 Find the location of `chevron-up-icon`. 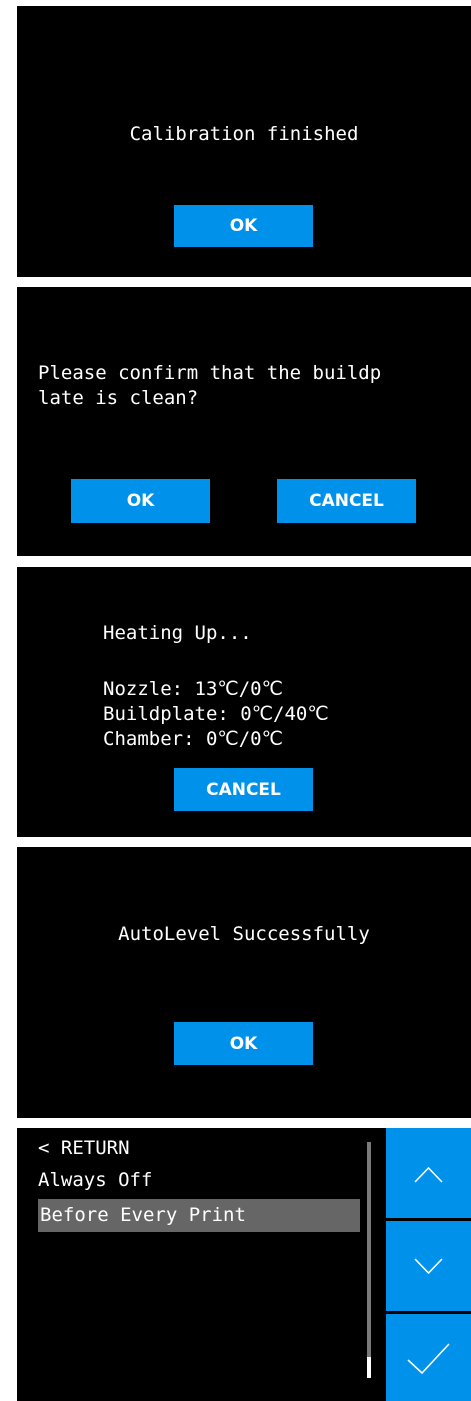

chevron-up-icon is located at coordinates (428, 1174).